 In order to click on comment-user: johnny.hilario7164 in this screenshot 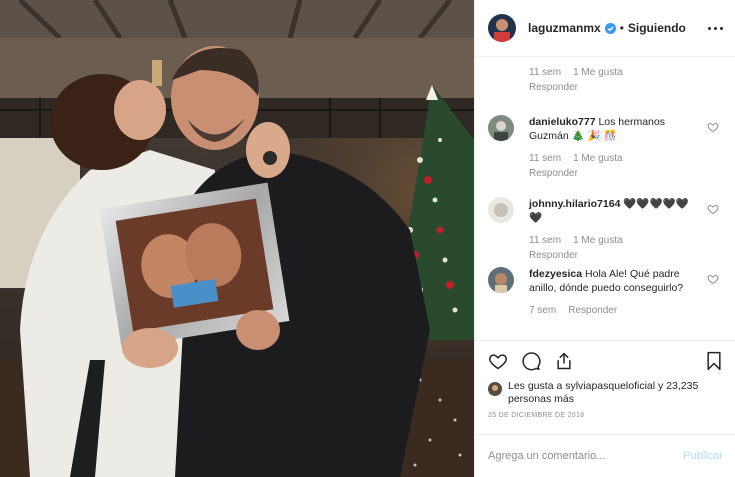, I will do `click(574, 204)`.